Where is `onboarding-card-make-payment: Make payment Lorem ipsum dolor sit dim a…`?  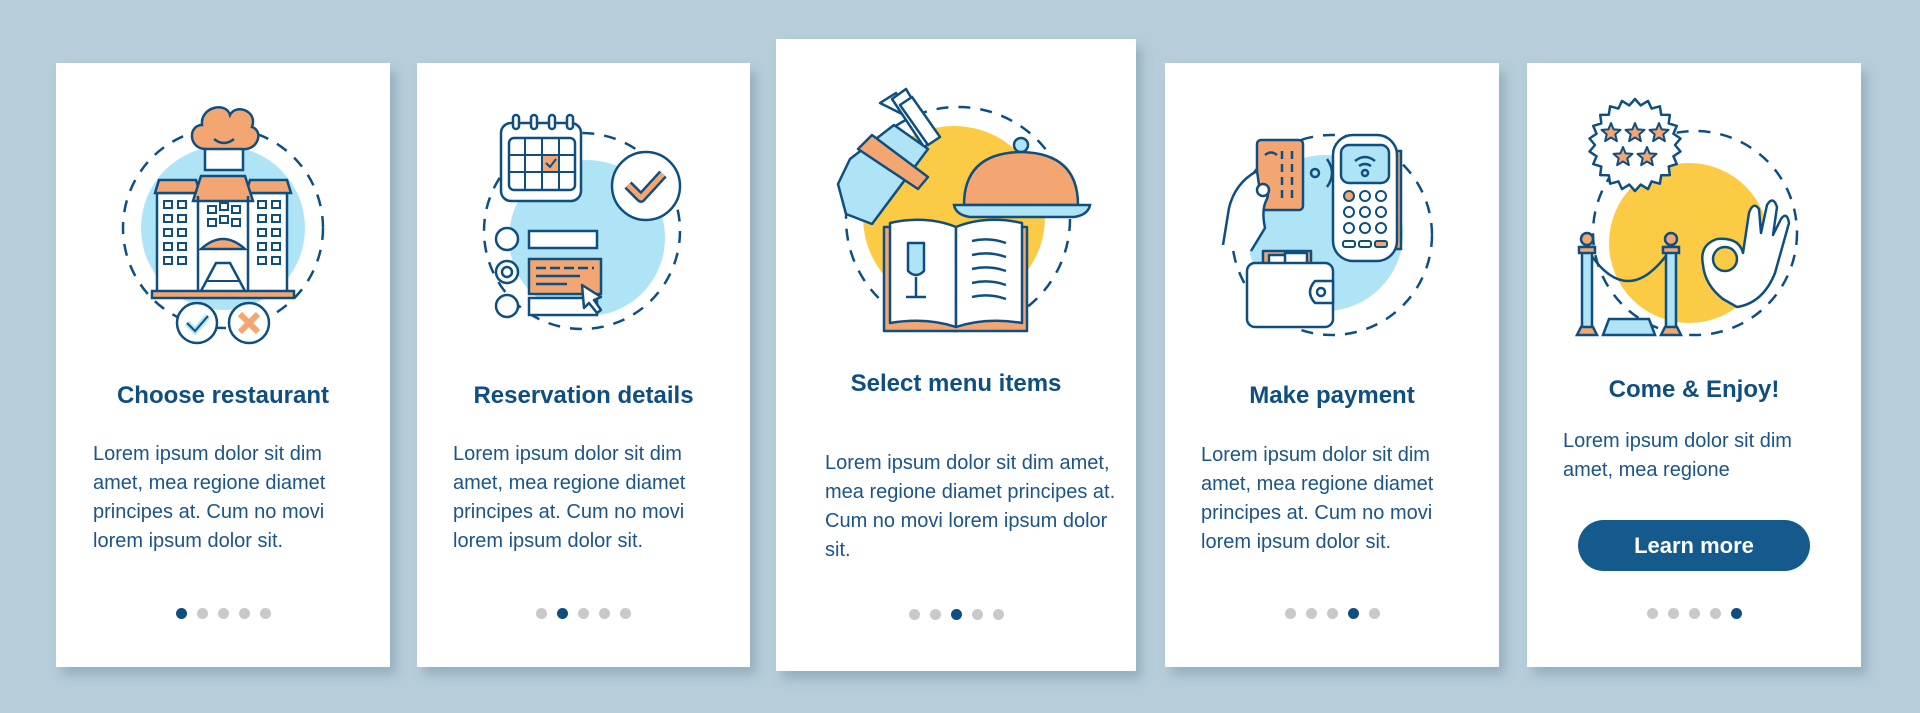 onboarding-card-make-payment: Make payment Lorem ipsum dolor sit dim a… is located at coordinates (1332, 365).